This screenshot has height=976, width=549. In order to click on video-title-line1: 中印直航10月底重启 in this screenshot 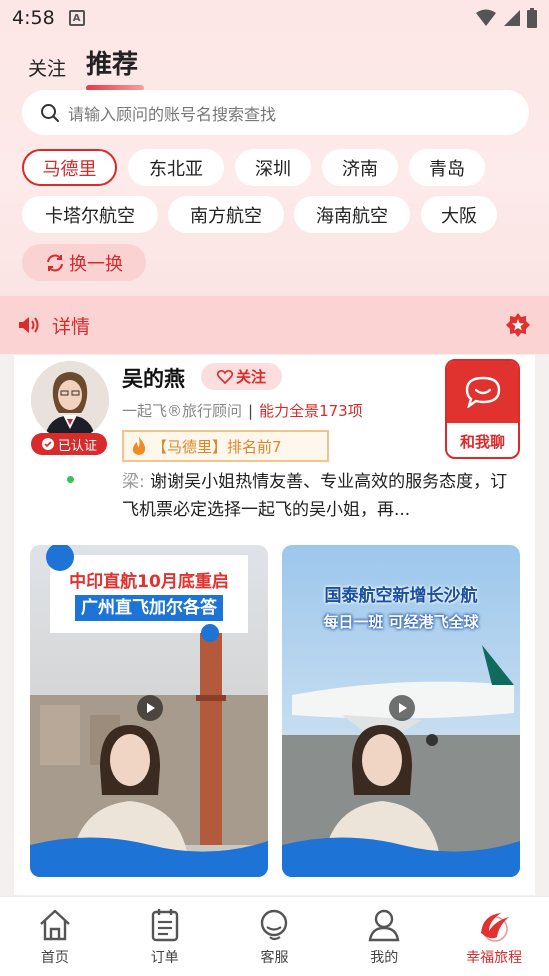, I will do `click(149, 582)`.